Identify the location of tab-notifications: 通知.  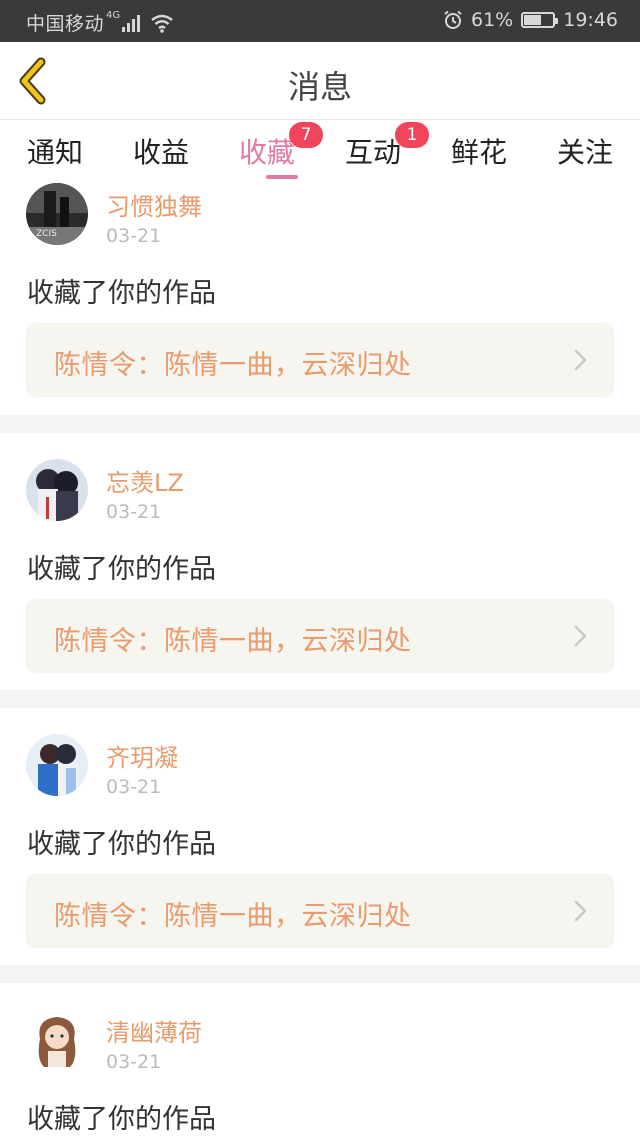
(55, 151).